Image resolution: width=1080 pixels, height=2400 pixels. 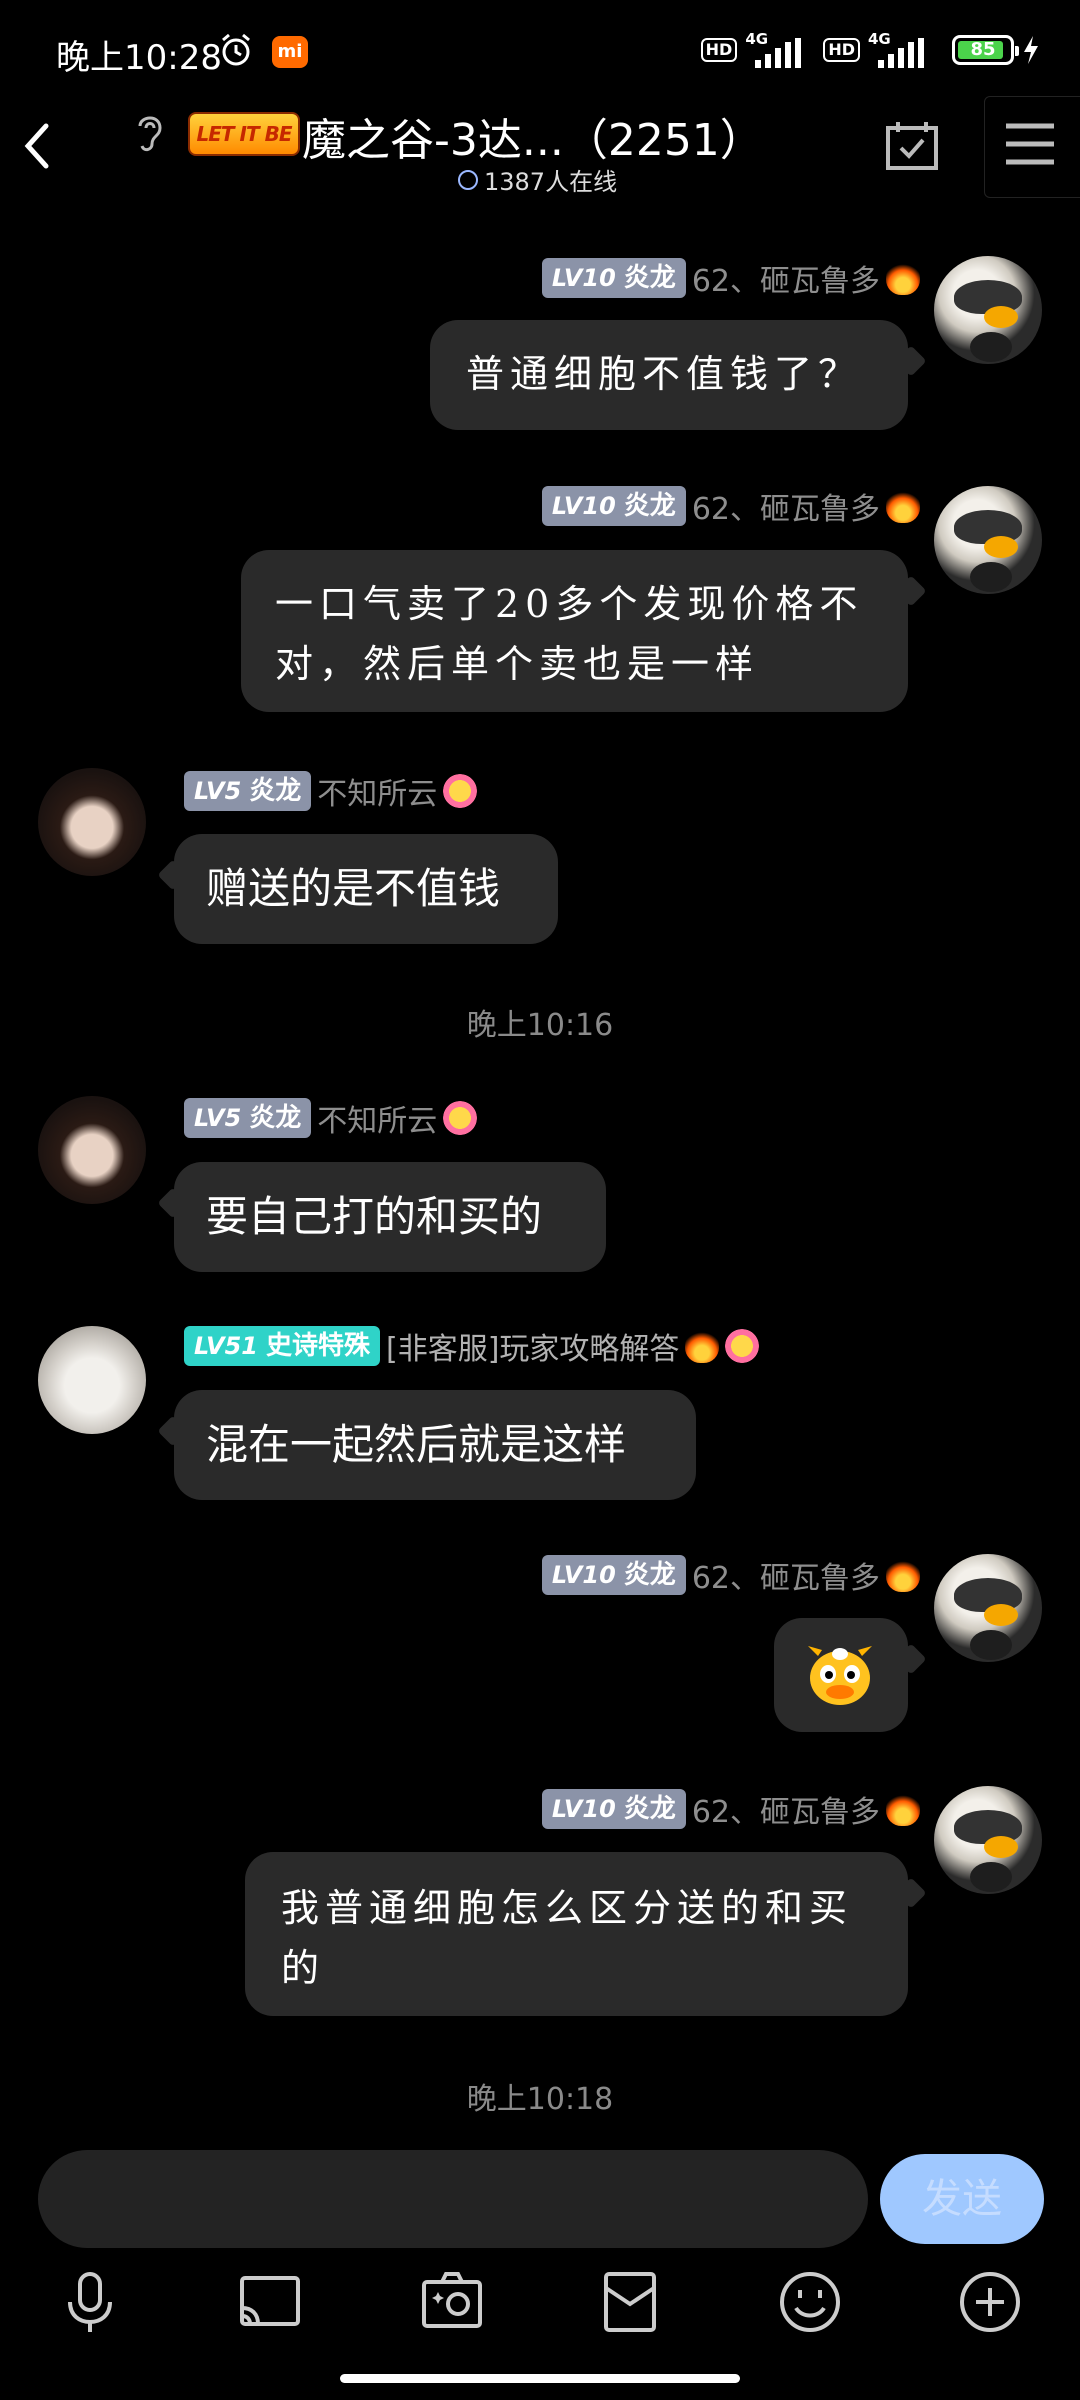 I want to click on signal-icon-2: 4G, so click(x=903, y=50).